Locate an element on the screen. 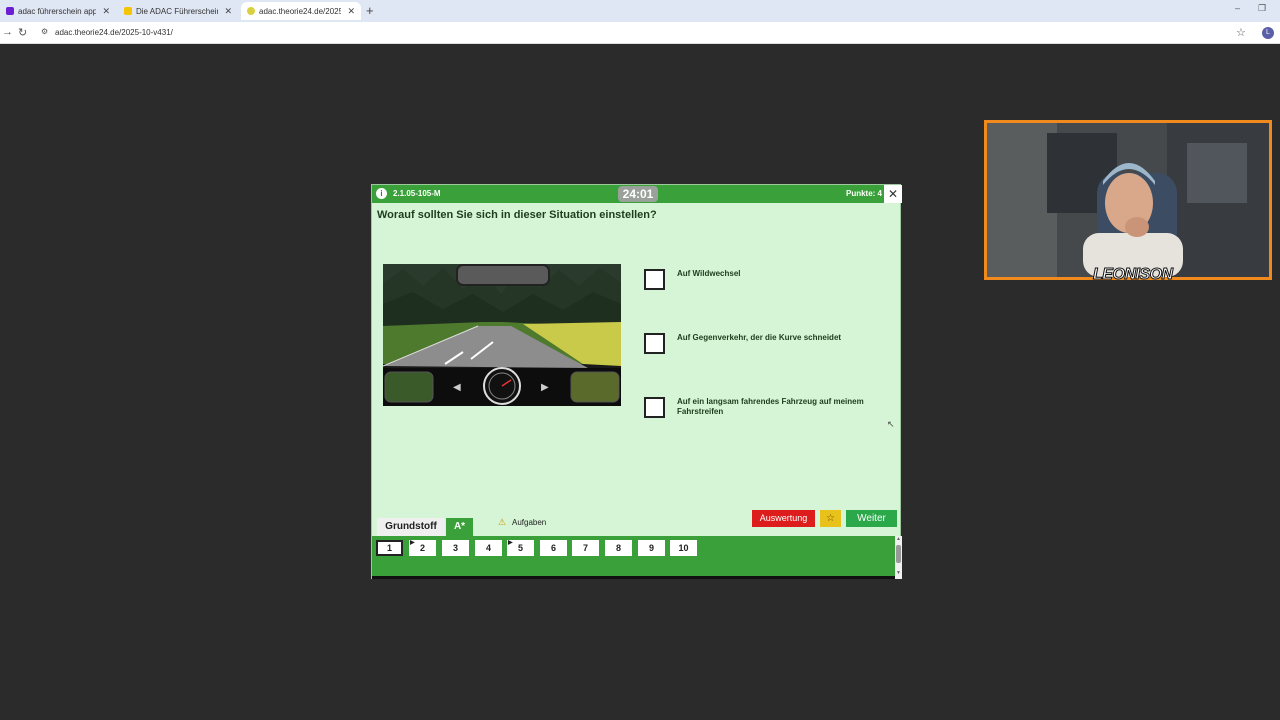 This screenshot has height=720, width=1280. minimize-icon: – is located at coordinates (1237, 8).